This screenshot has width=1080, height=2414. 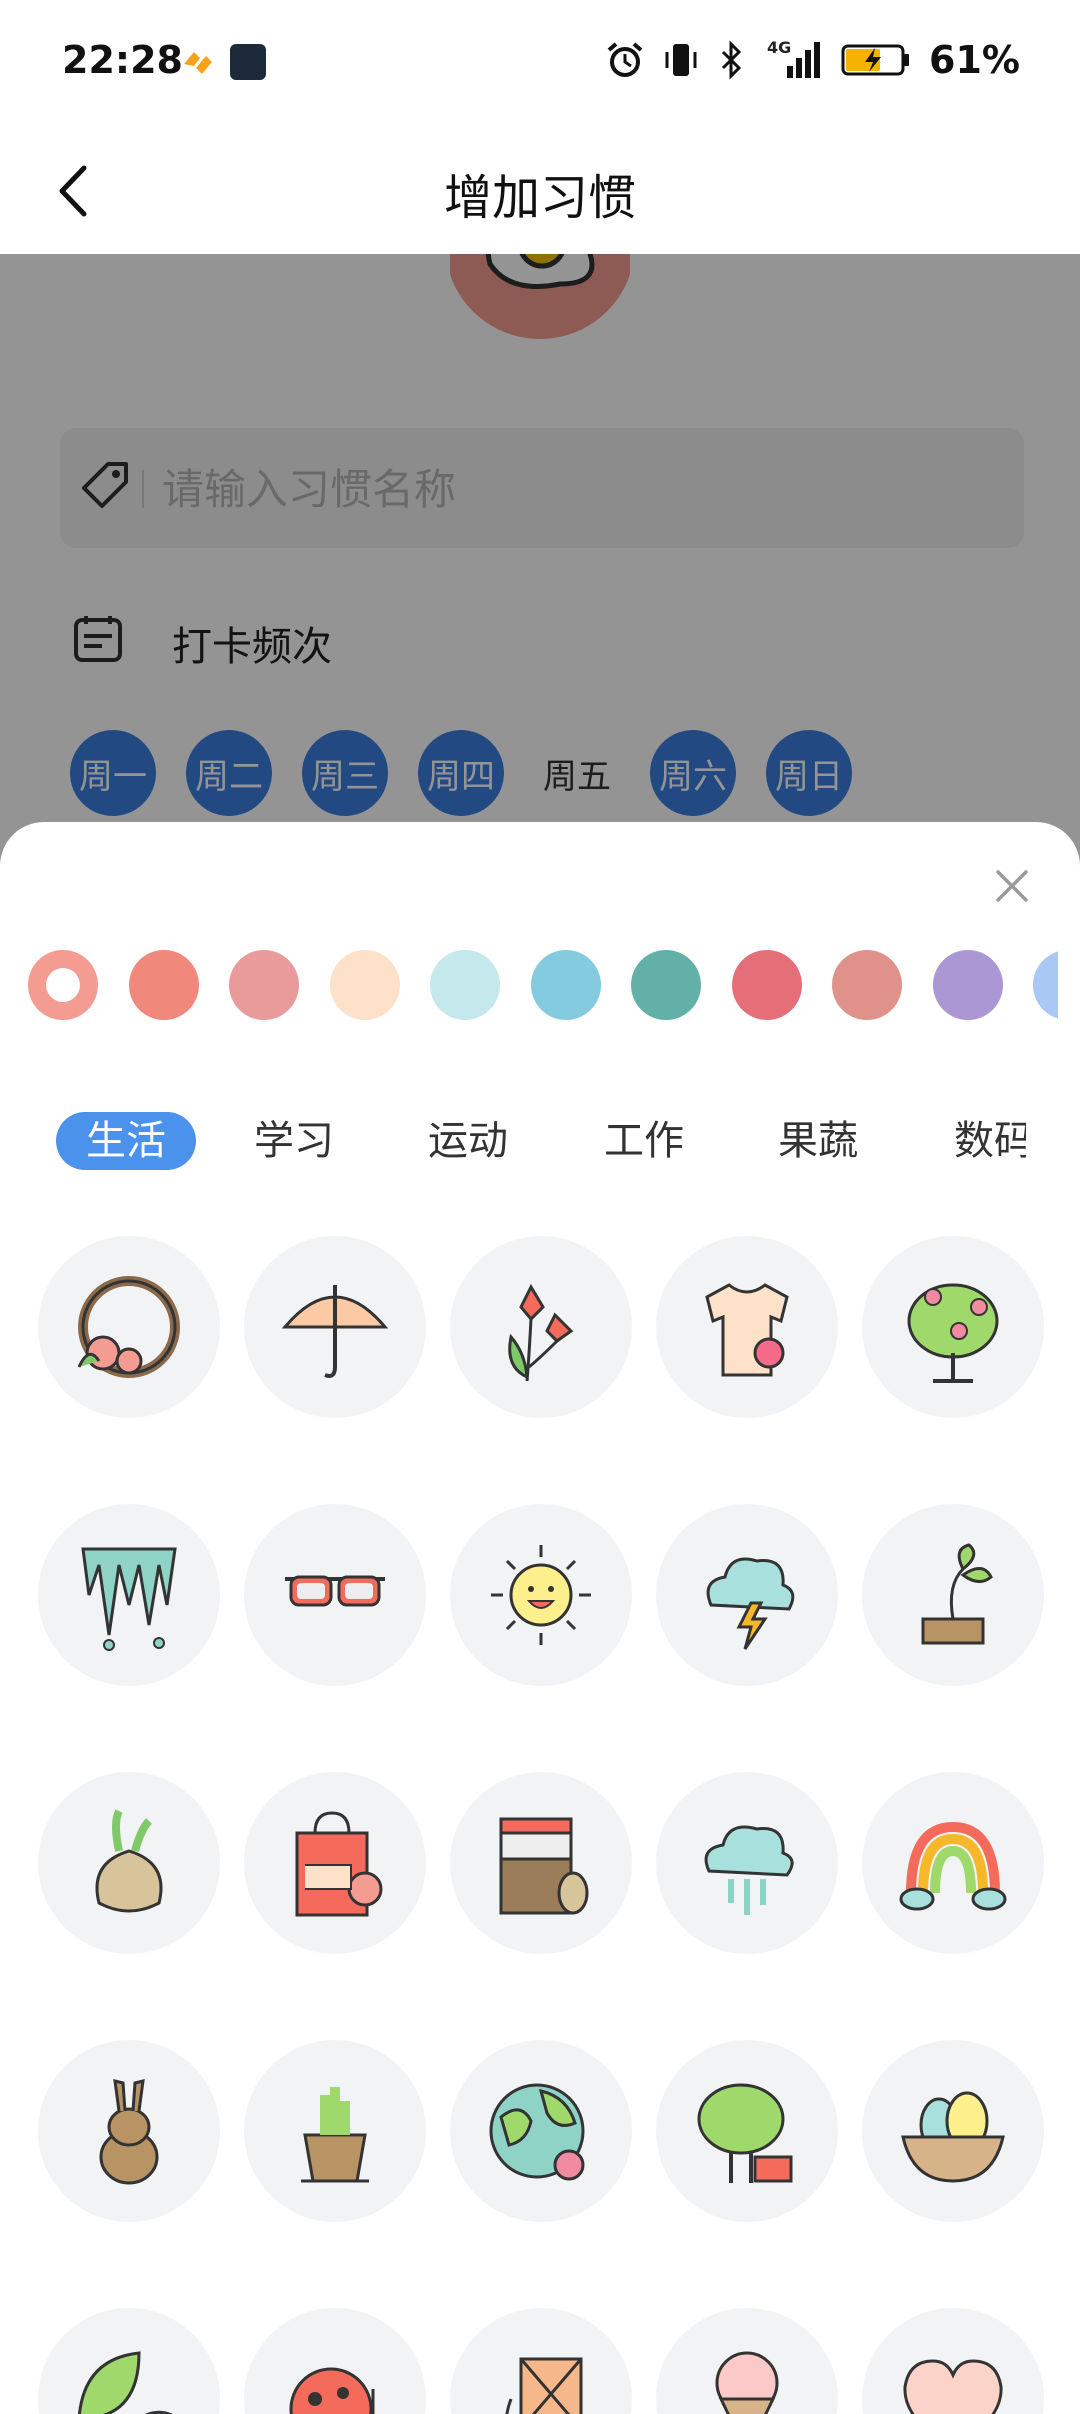 What do you see at coordinates (681, 60) in the screenshot?
I see `vibrate-icon` at bounding box center [681, 60].